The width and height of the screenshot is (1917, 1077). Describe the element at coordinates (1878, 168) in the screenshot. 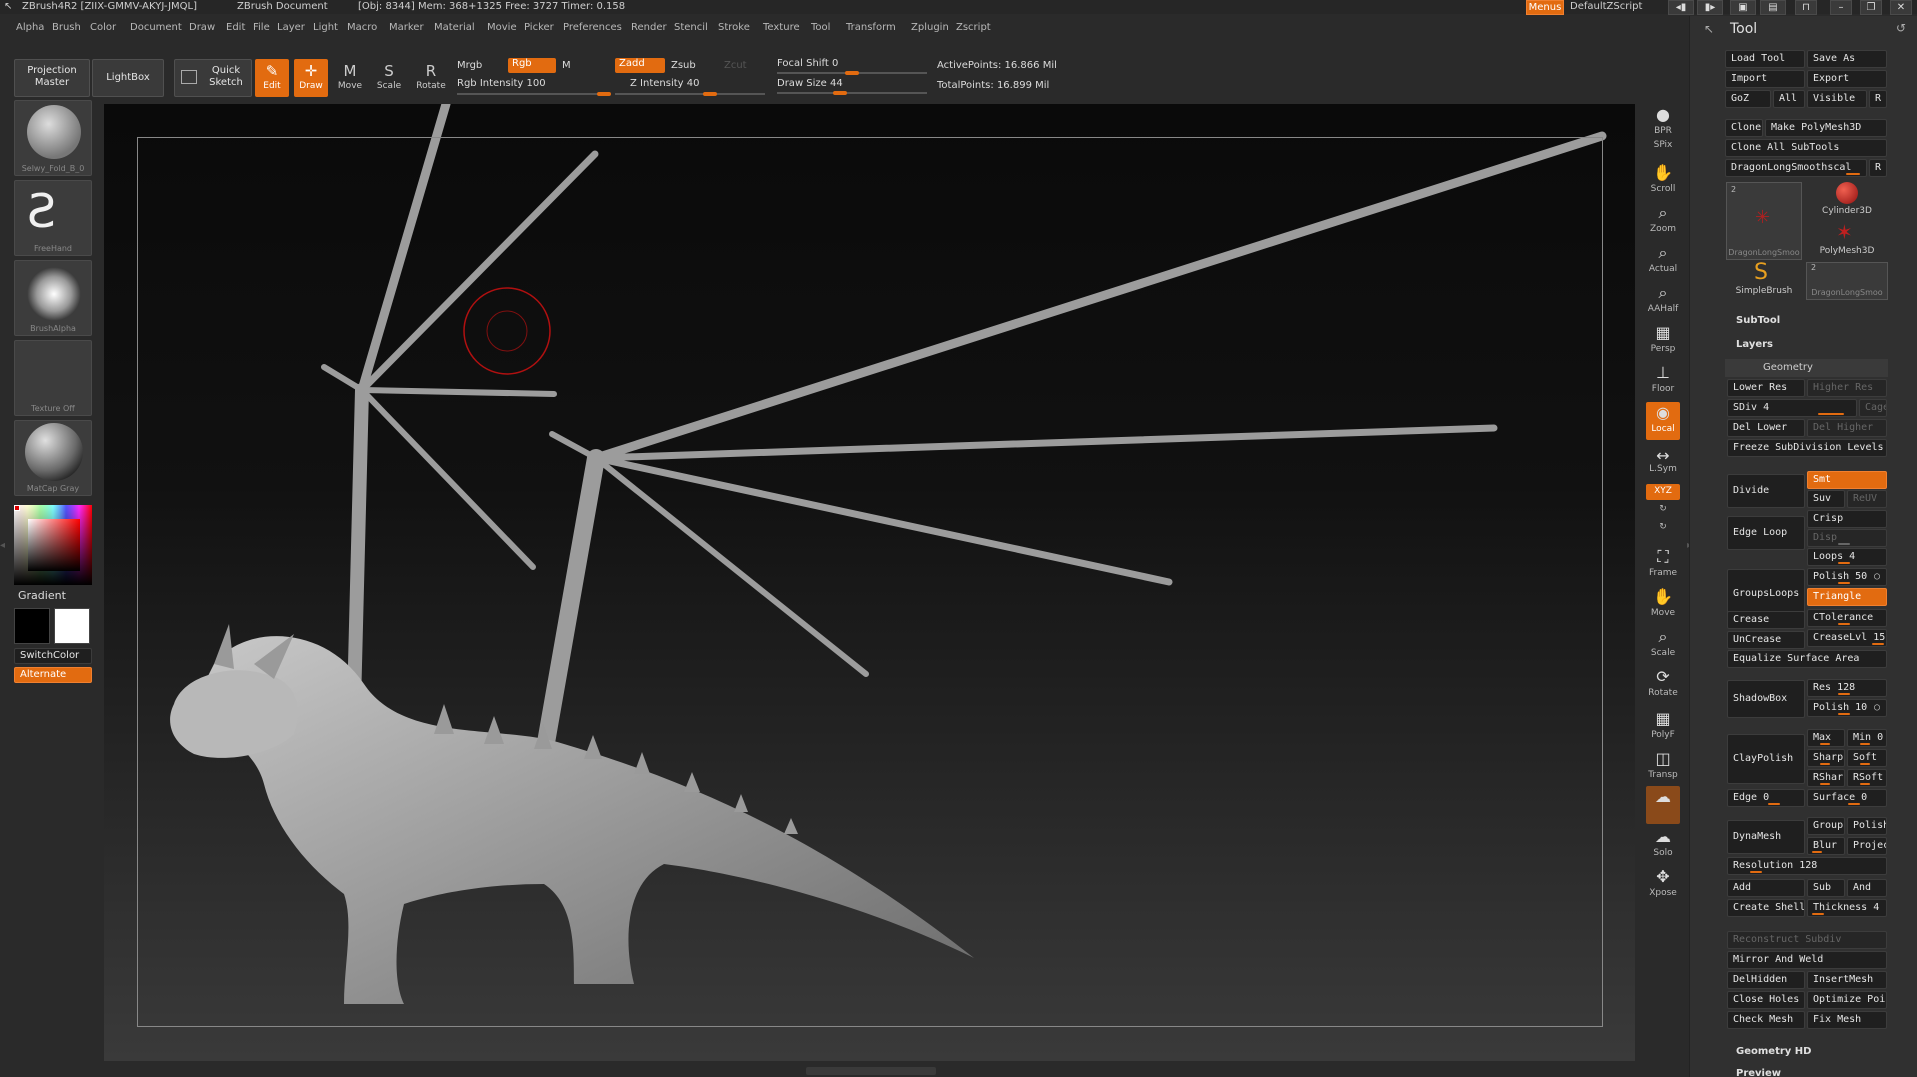

I see `current-tool-r-button: R` at that location.